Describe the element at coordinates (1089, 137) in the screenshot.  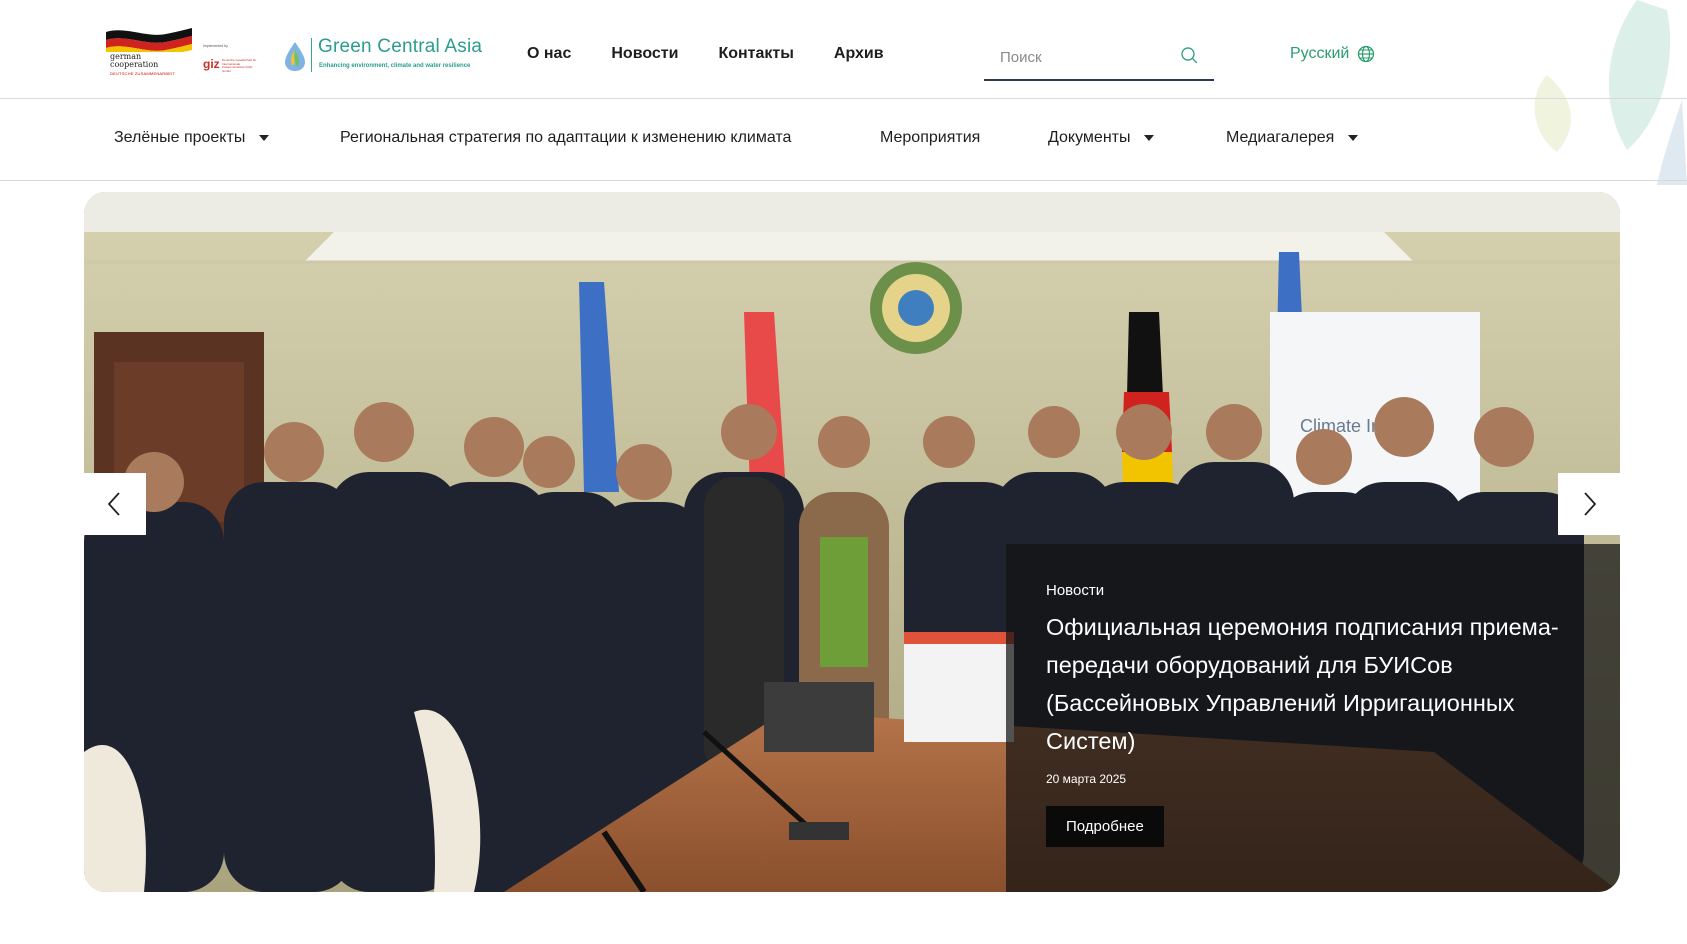
I see `main-nav-label: Документы` at that location.